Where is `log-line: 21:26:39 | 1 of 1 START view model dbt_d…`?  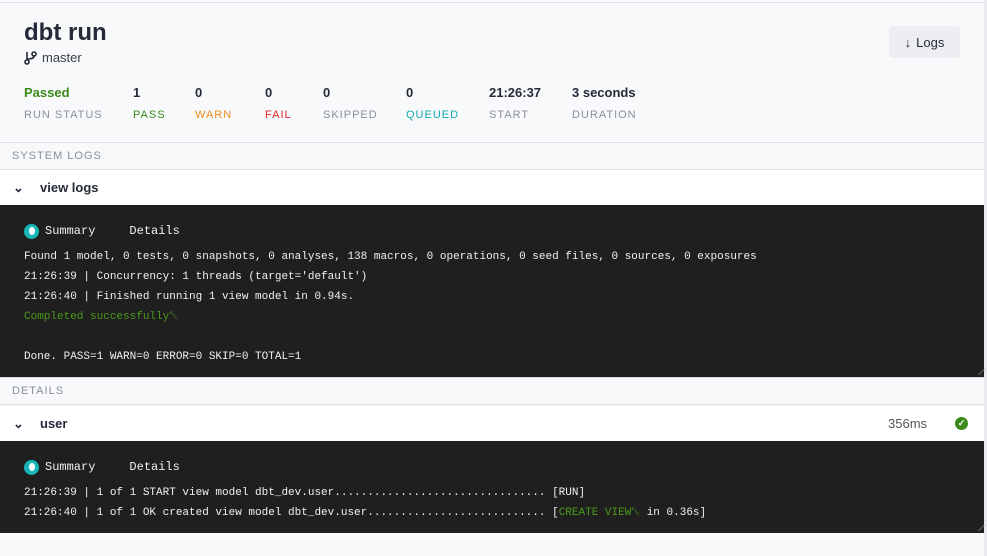
log-line: 21:26:39 | 1 of 1 START view model dbt_d… is located at coordinates (305, 493).